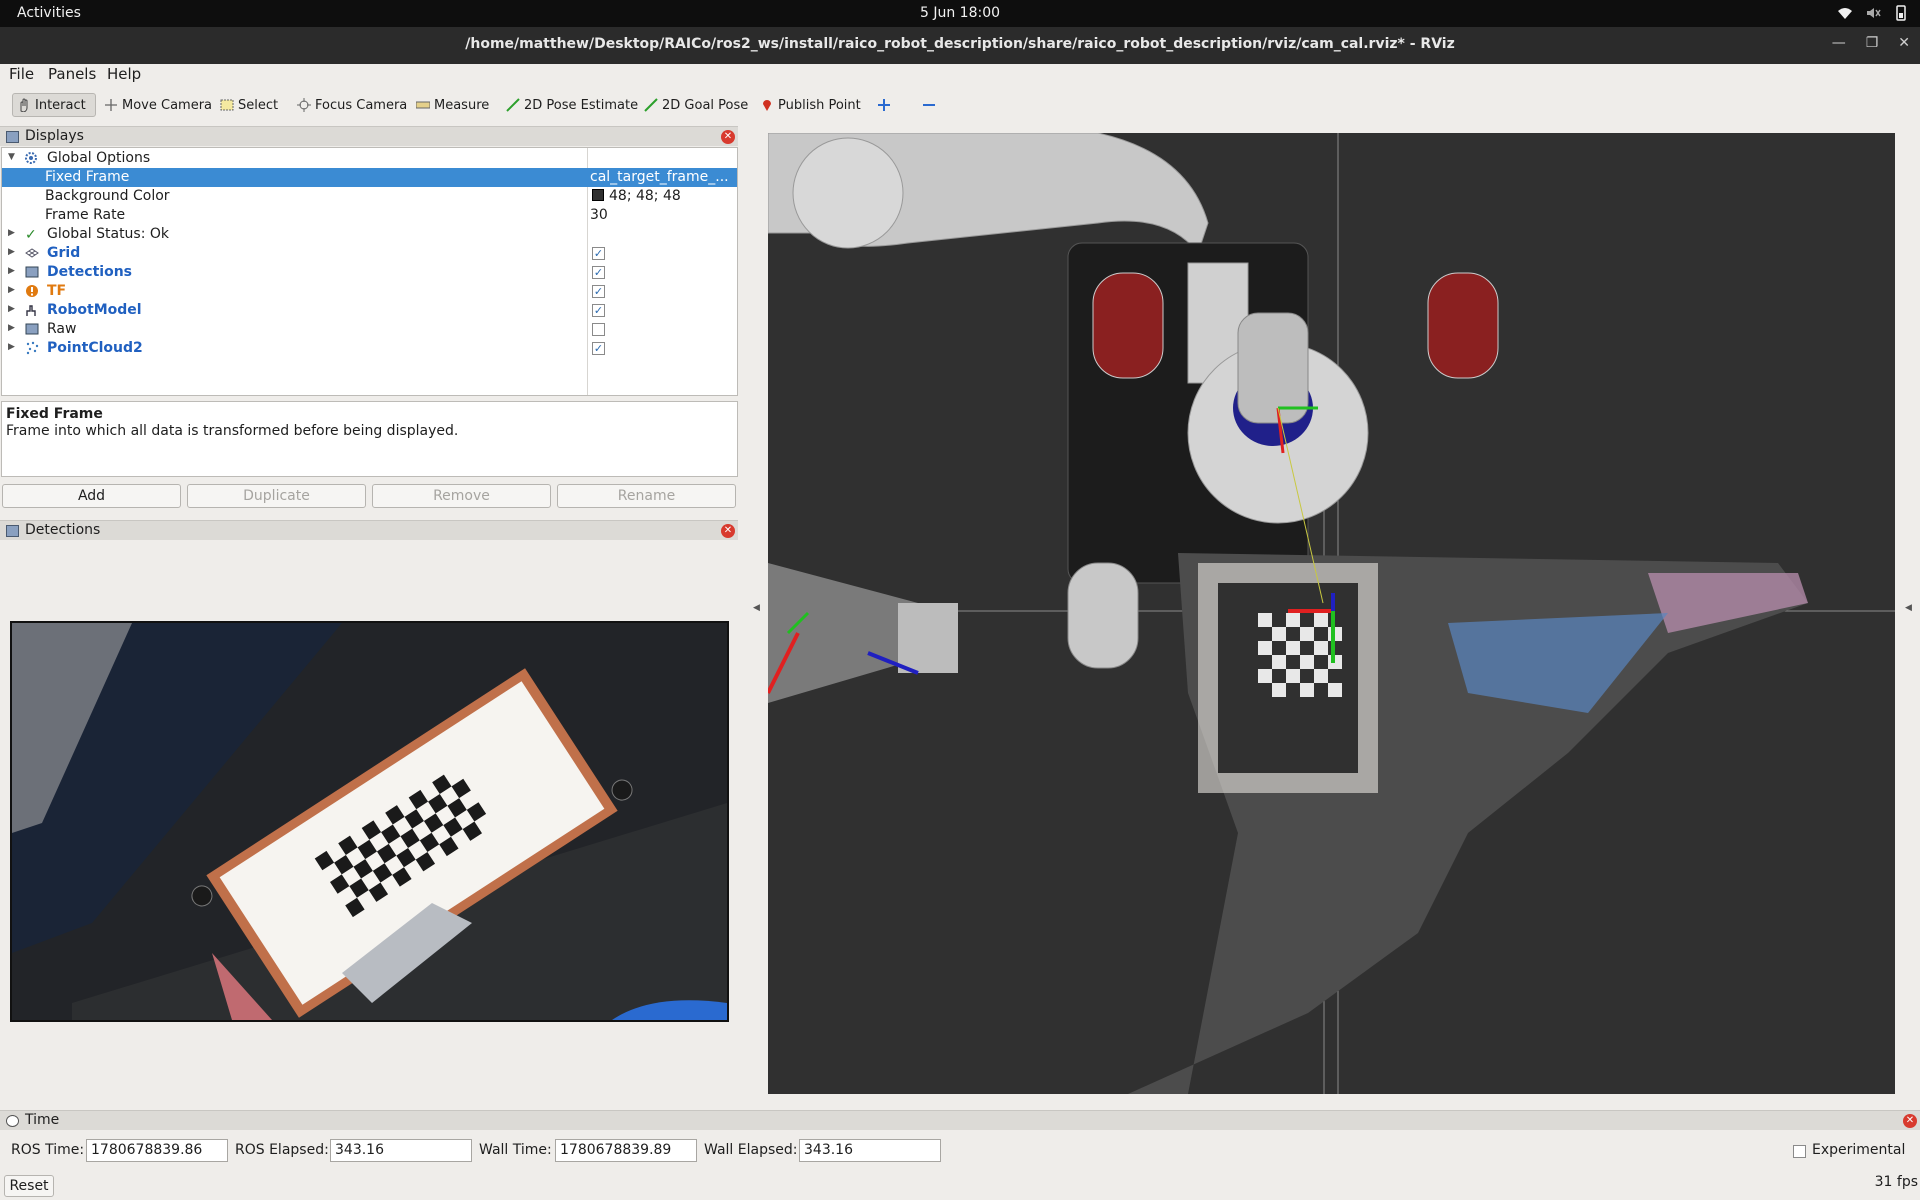 The height and width of the screenshot is (1200, 1920). Describe the element at coordinates (598, 348) in the screenshot. I see `pointcloud2-checkbox: ✓` at that location.